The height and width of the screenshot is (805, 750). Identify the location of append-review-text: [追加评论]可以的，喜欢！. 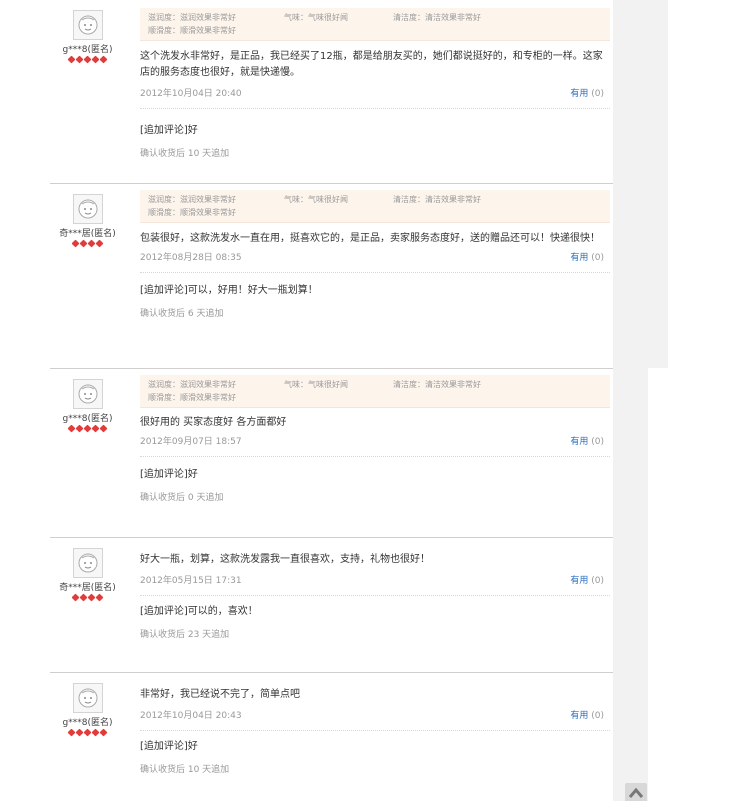
(199, 611).